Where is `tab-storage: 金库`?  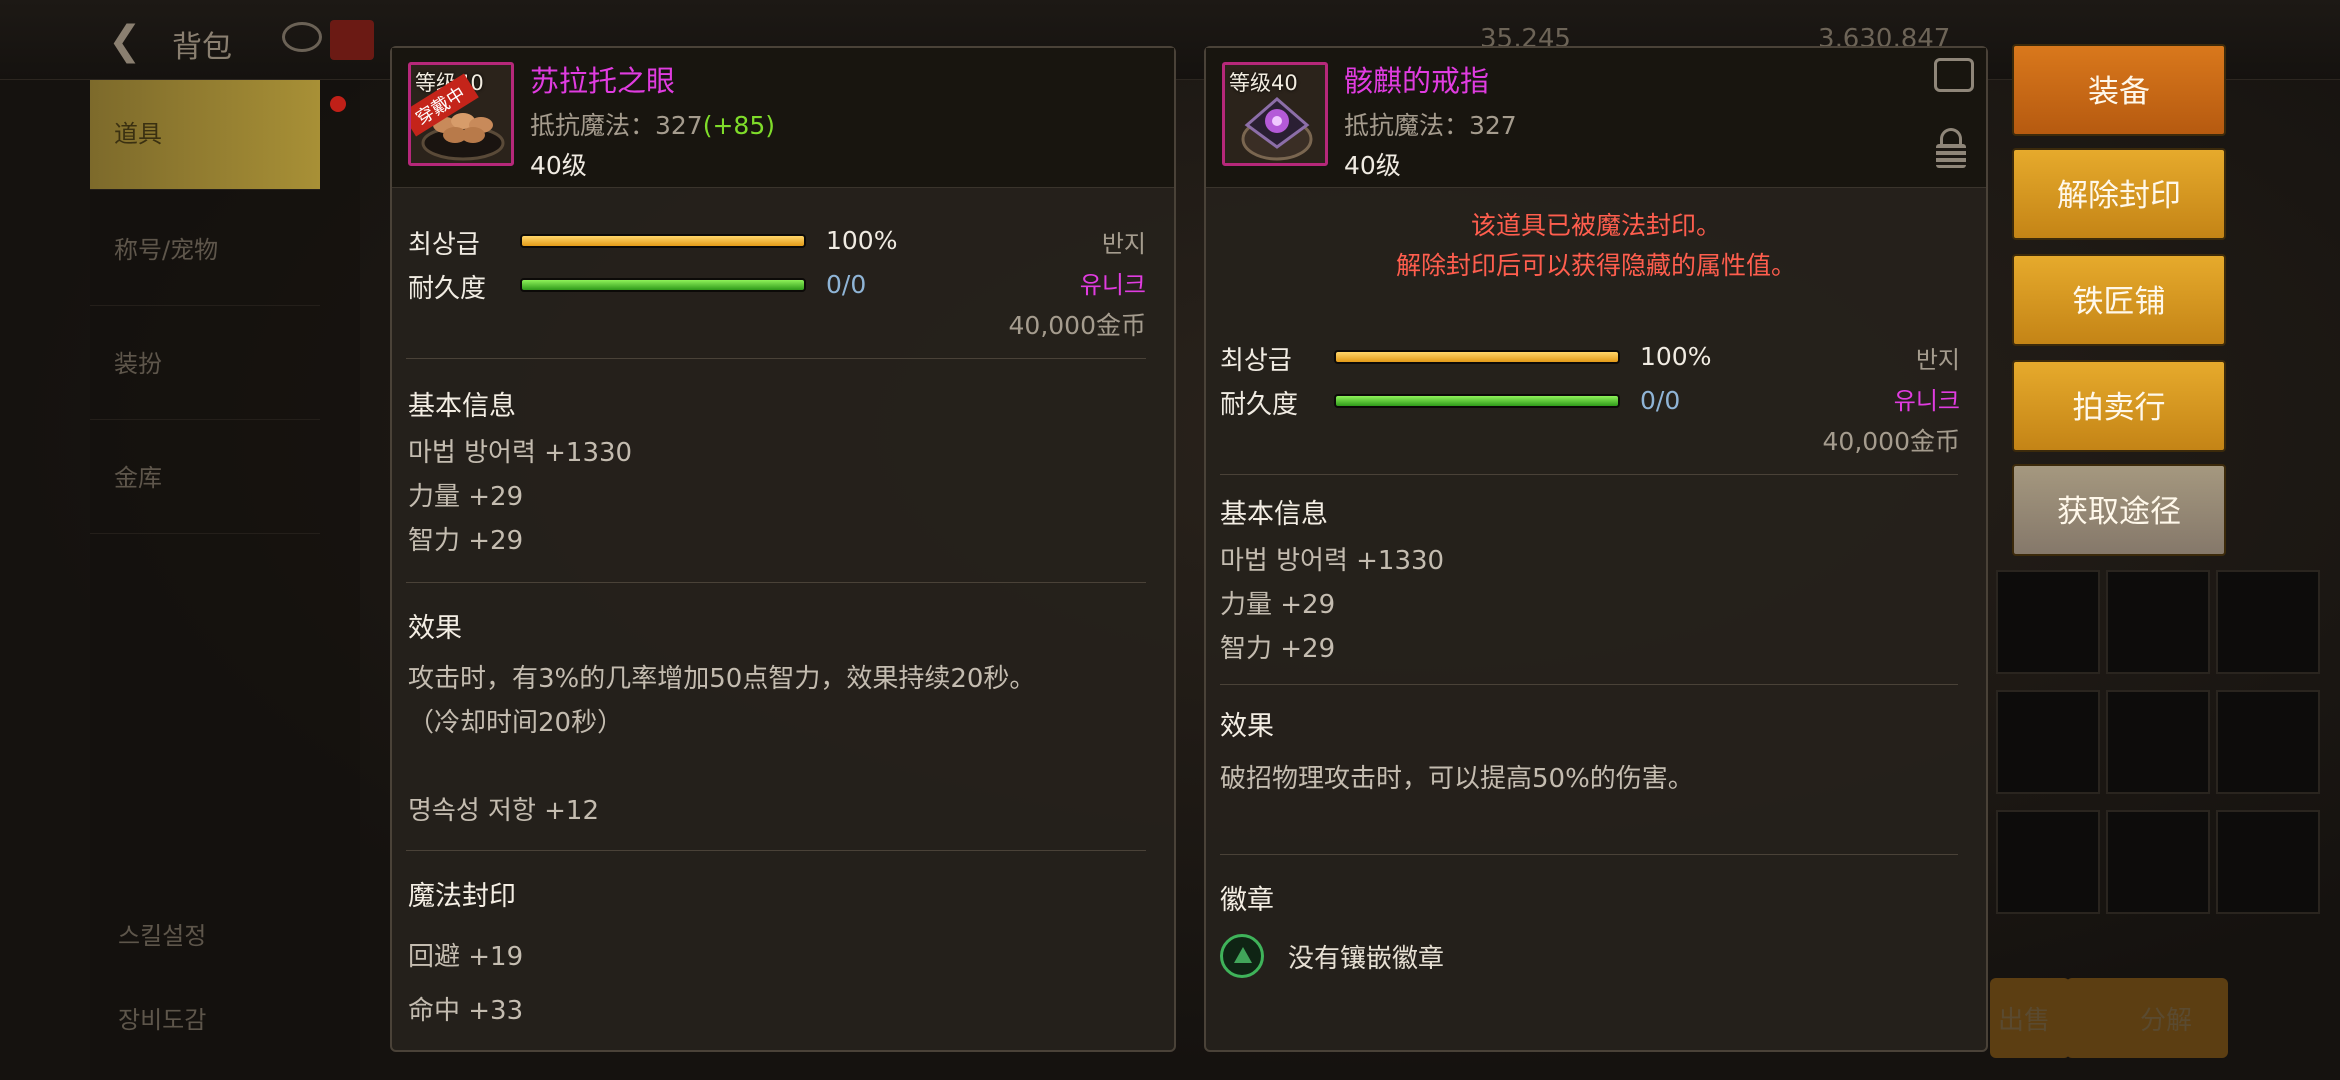 tab-storage: 金库 is located at coordinates (205, 479).